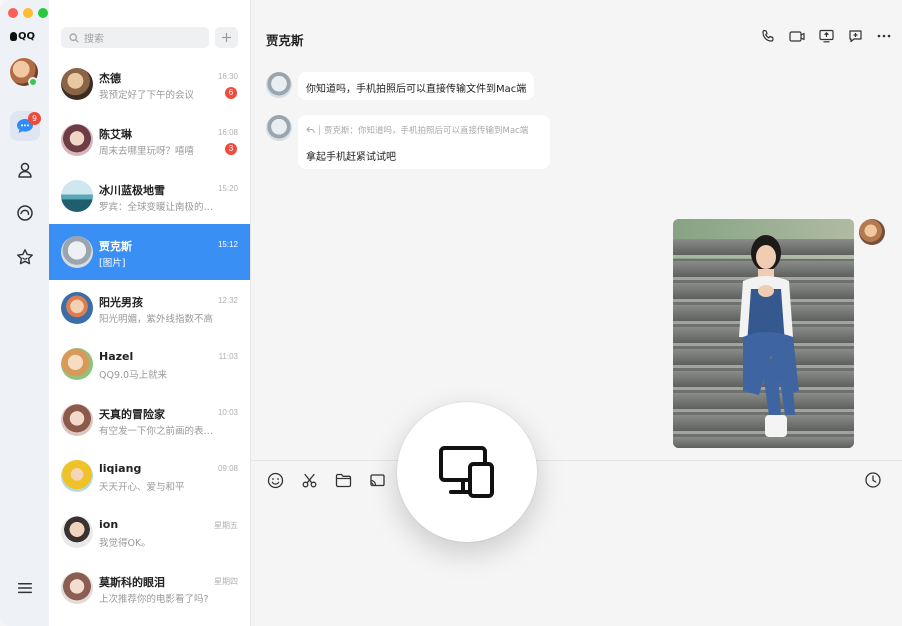 This screenshot has width=902, height=626. I want to click on add-to-chat-button, so click(855, 36).